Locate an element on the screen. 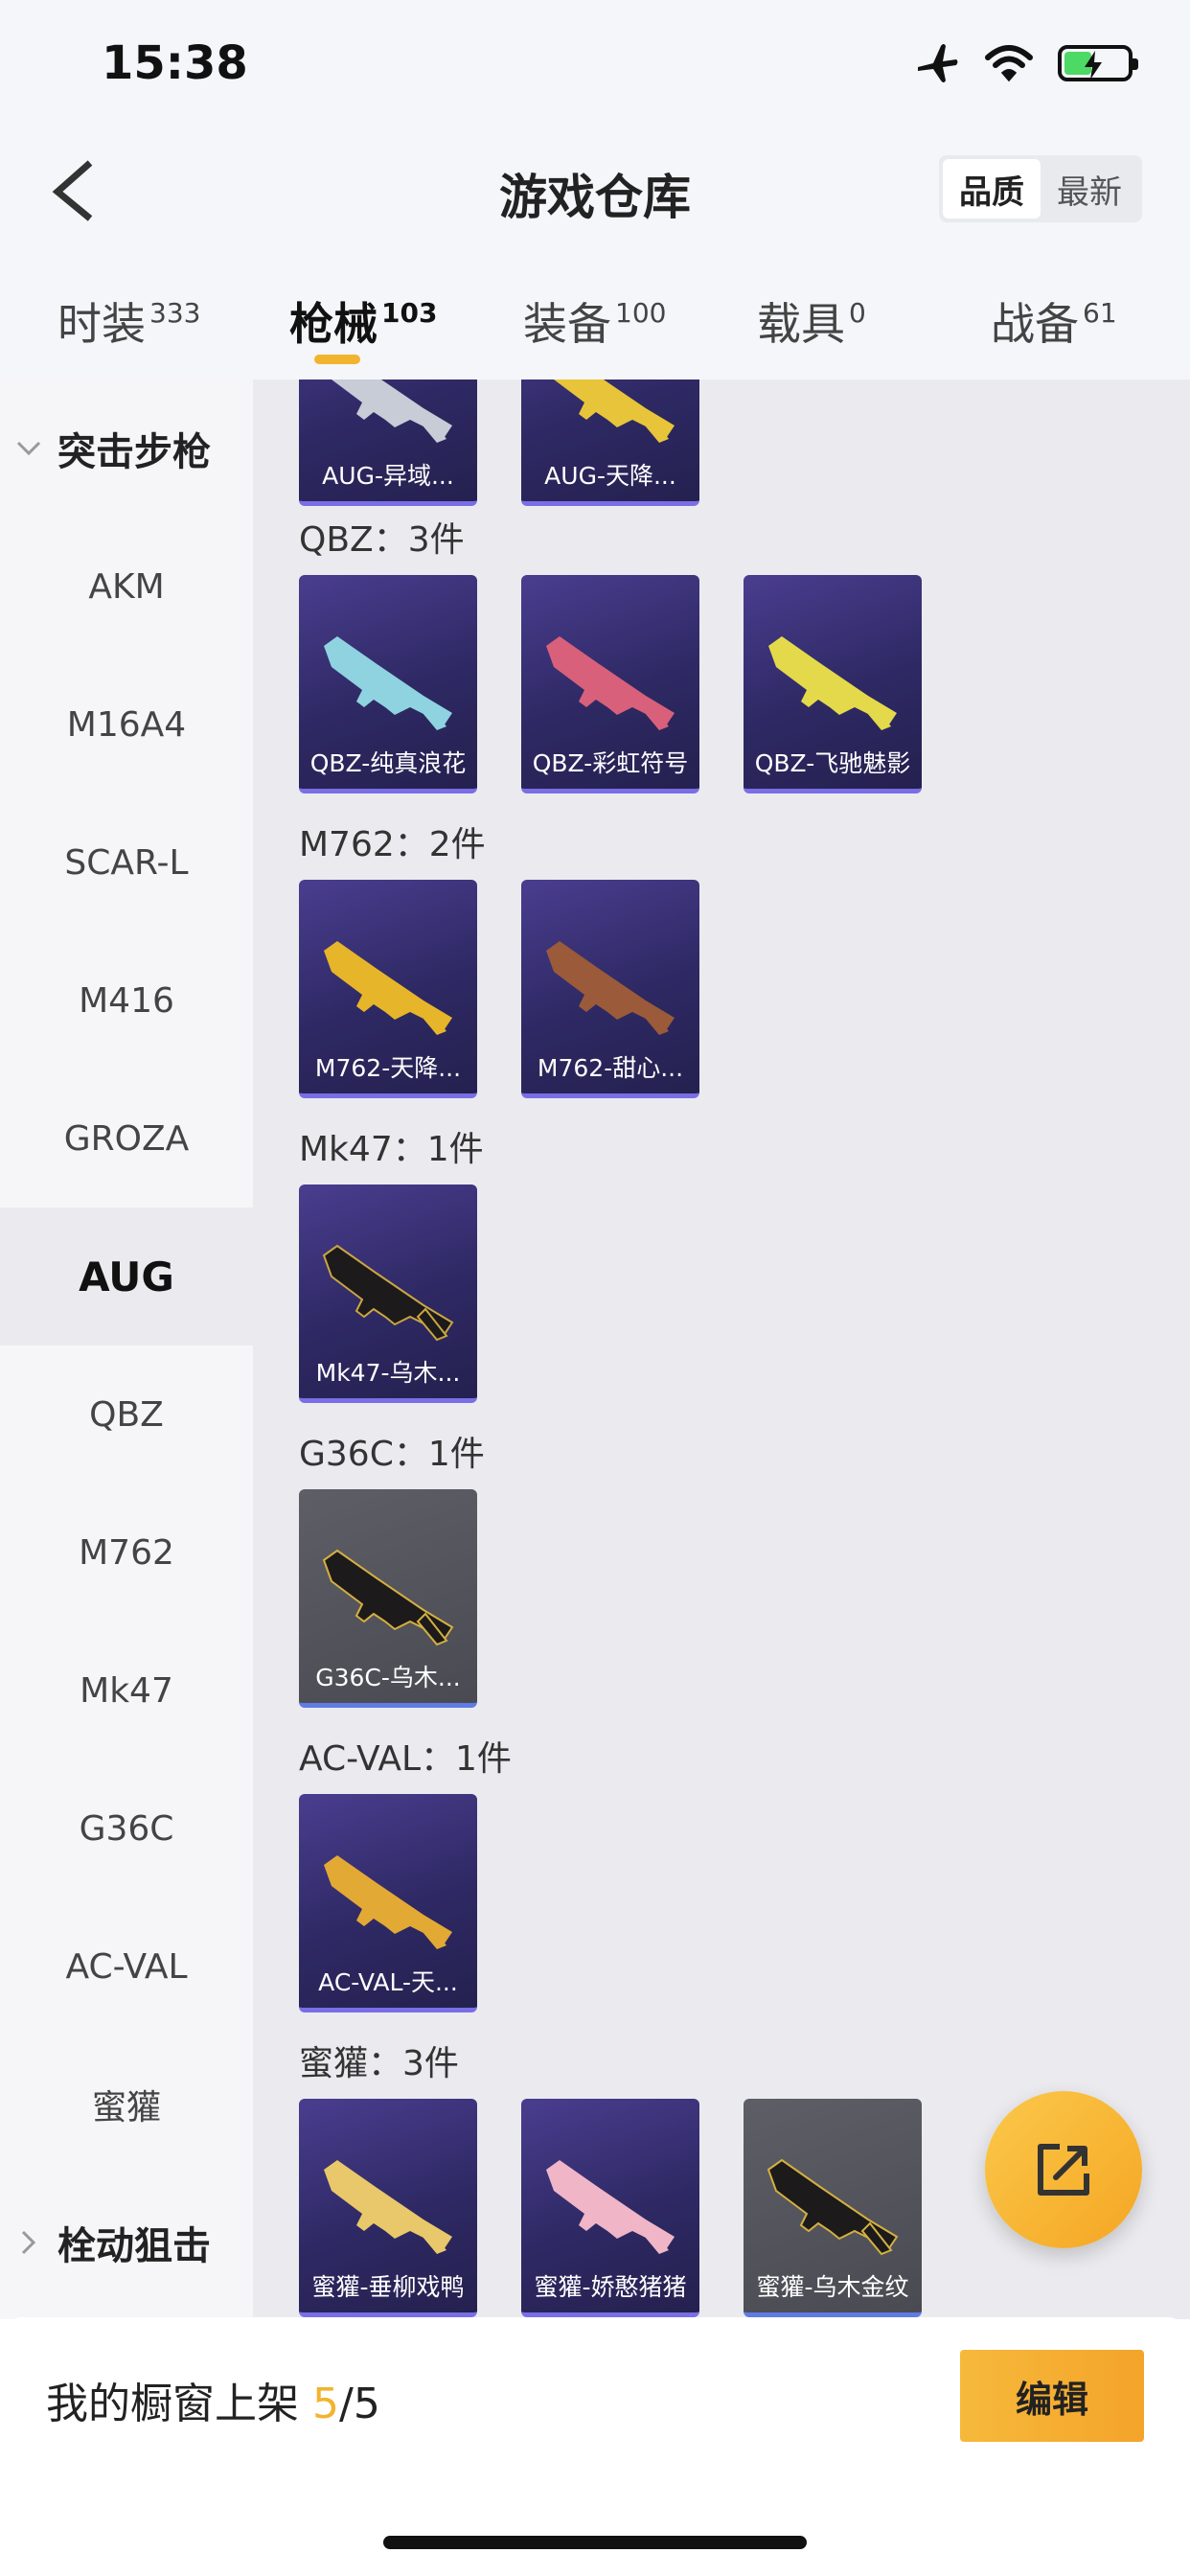 The height and width of the screenshot is (2576, 1190). group-title-m762: M762：2件 is located at coordinates (393, 844).